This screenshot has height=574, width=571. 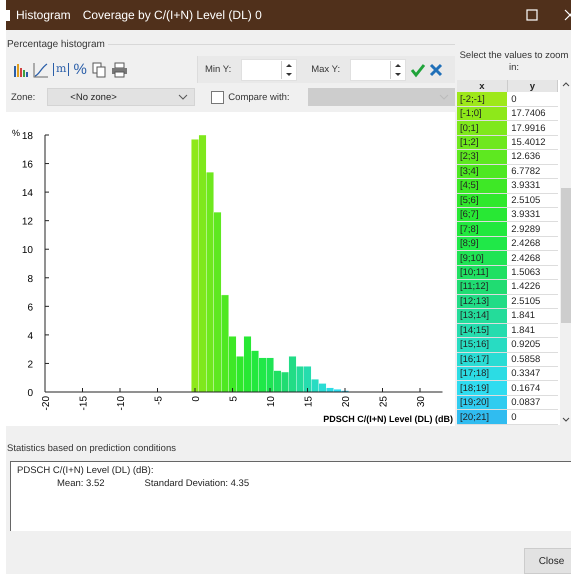 What do you see at coordinates (43, 15) in the screenshot?
I see `window-title: Histogram` at bounding box center [43, 15].